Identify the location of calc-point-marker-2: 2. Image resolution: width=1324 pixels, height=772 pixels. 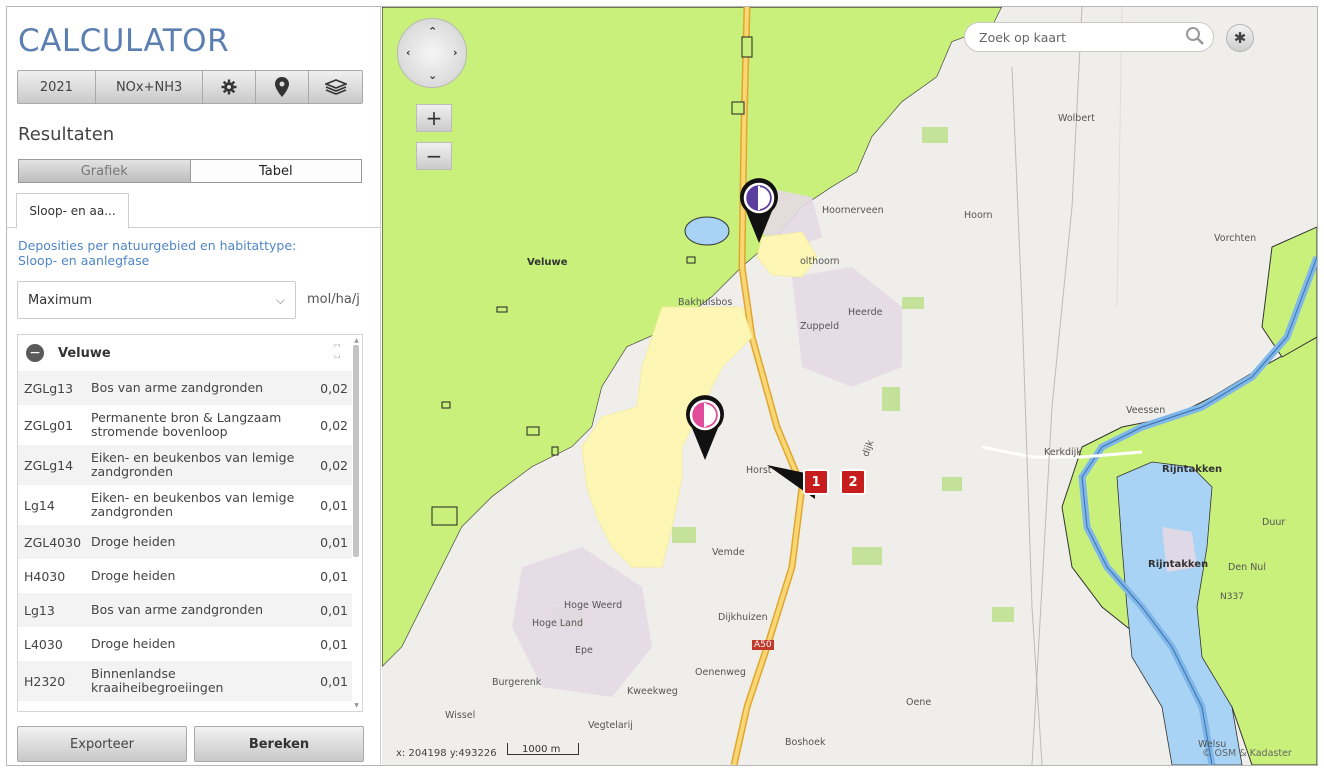
(853, 482).